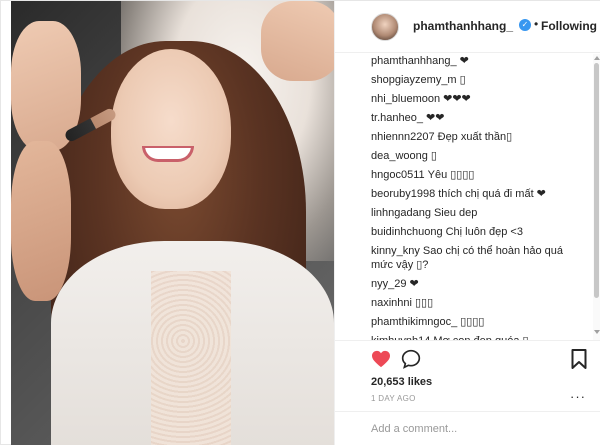 This screenshot has height=445, width=600. What do you see at coordinates (391, 303) in the screenshot?
I see `comment-username: naxinhni` at bounding box center [391, 303].